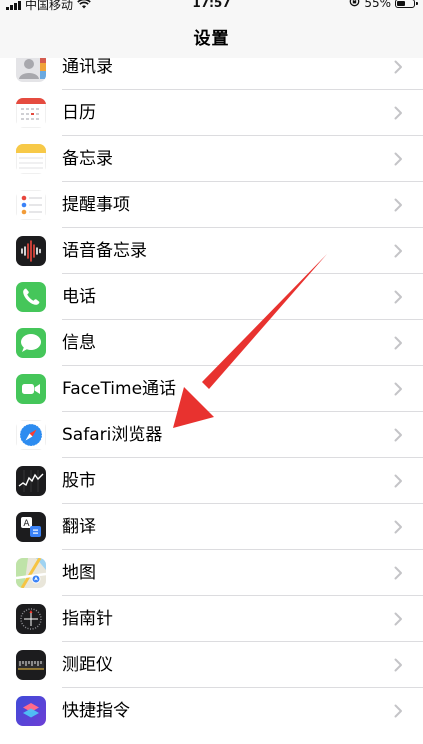  Describe the element at coordinates (87, 665) in the screenshot. I see `settings-row-label: 测距仪` at that location.